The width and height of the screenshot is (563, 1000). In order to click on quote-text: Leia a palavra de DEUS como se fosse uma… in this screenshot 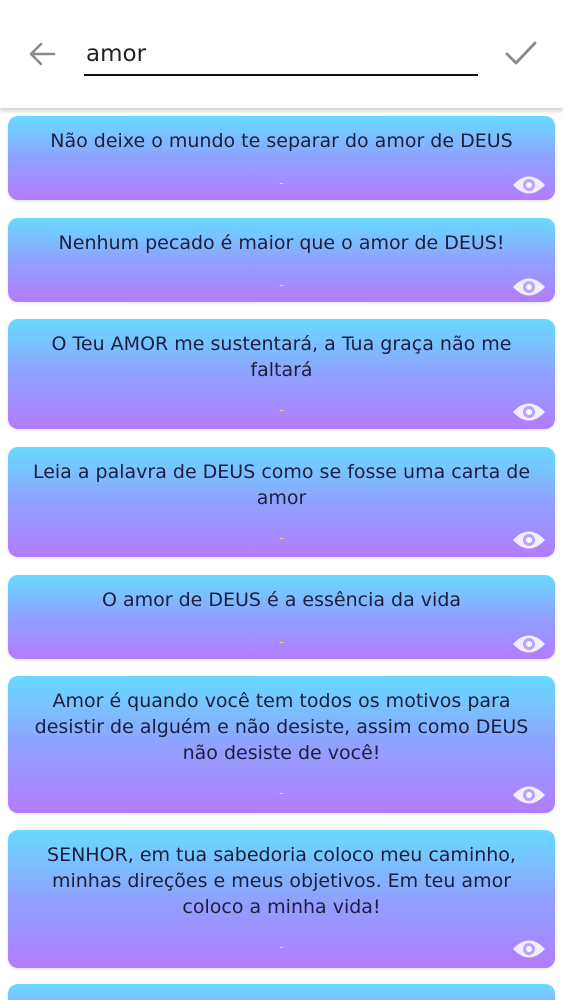, I will do `click(281, 485)`.